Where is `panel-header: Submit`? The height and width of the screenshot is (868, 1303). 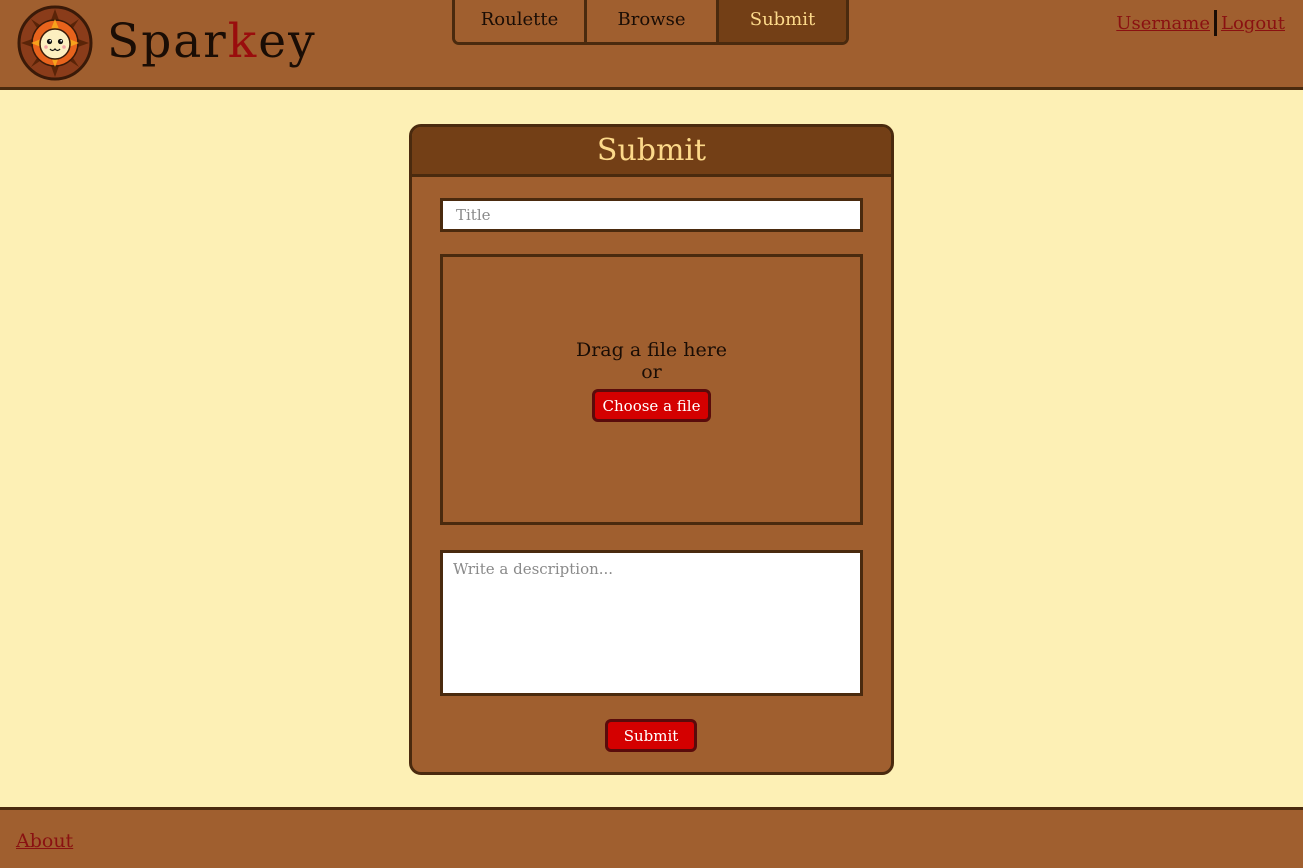 panel-header: Submit is located at coordinates (651, 152).